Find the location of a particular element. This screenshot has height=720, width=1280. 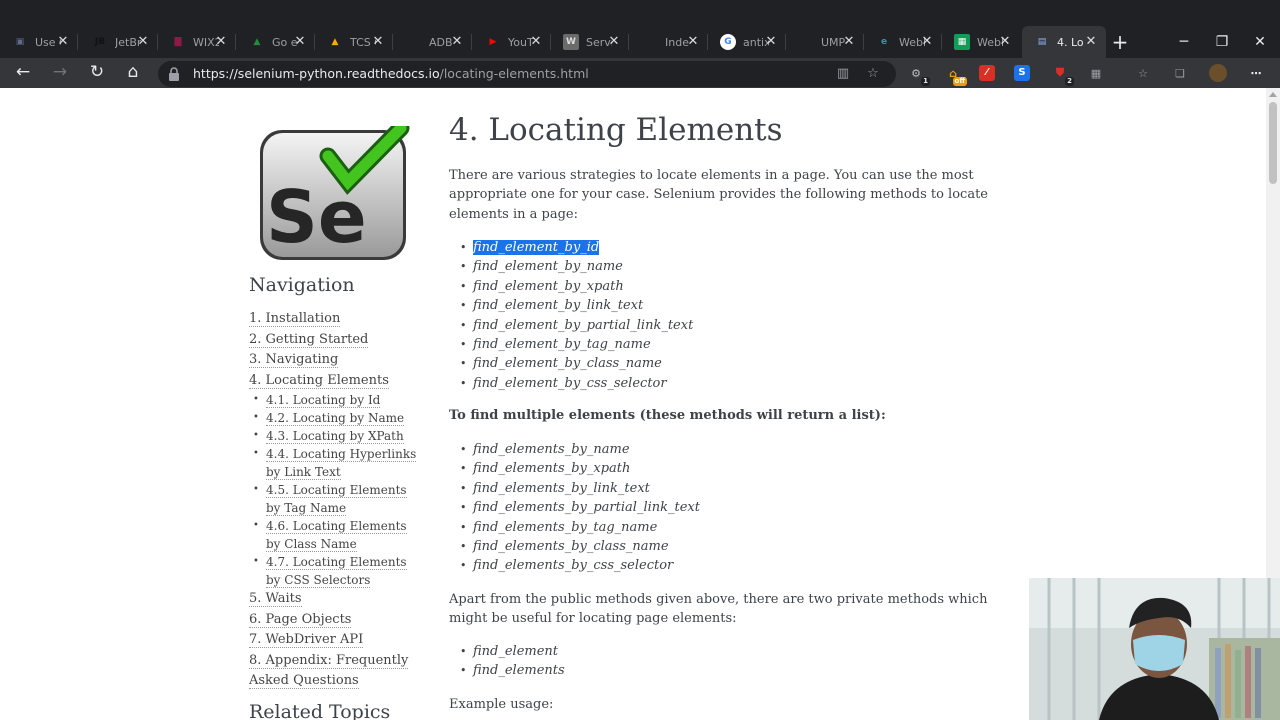

method-item: find_elements_by_css_selector is located at coordinates (649, 566).